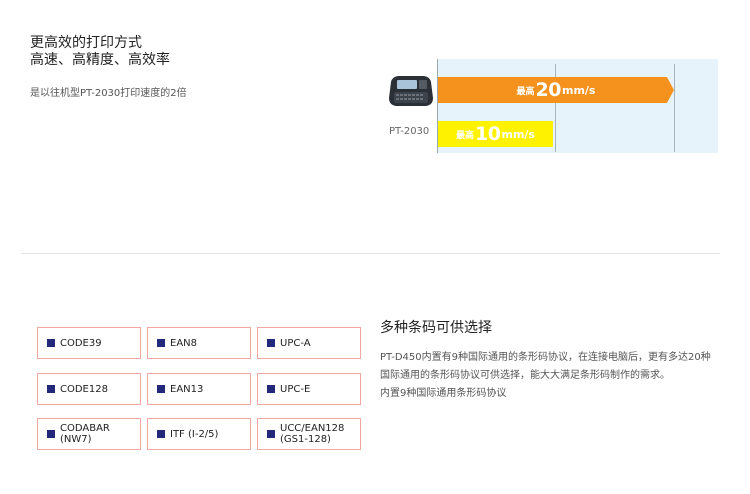 This screenshot has width=750, height=494. I want to click on barcode-name: ITF (I-2/5), so click(194, 434).